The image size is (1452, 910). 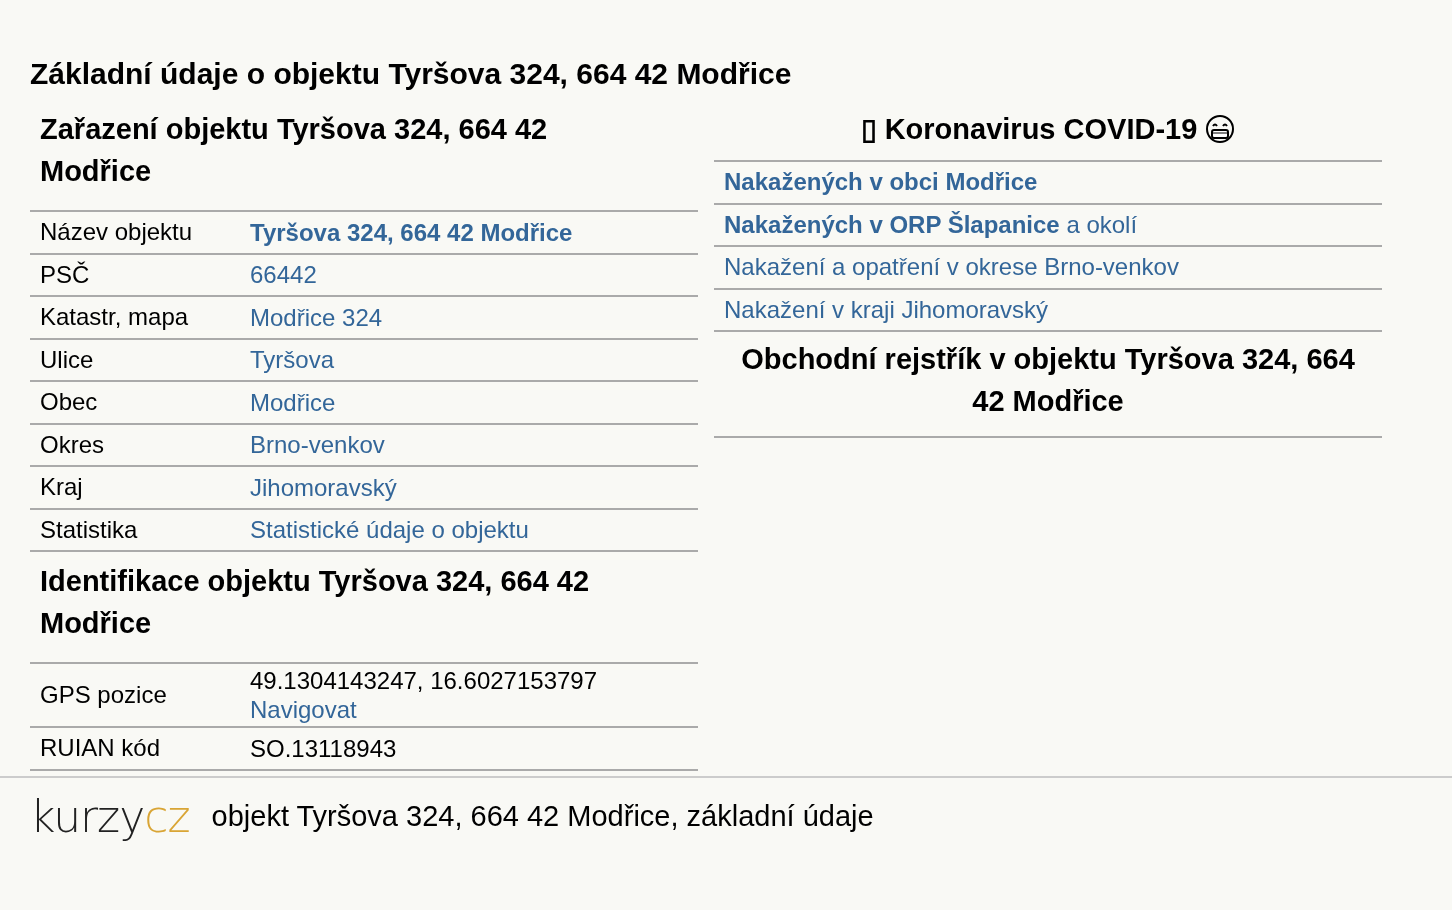 What do you see at coordinates (931, 224) in the screenshot?
I see `covid-link: Nakažených v ORP Šlapanice a okolí` at bounding box center [931, 224].